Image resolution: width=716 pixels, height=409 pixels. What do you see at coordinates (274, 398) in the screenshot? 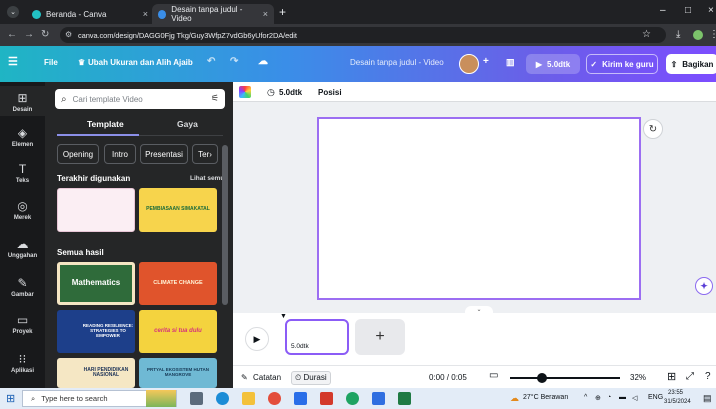
I see `chrome-icon` at bounding box center [274, 398].